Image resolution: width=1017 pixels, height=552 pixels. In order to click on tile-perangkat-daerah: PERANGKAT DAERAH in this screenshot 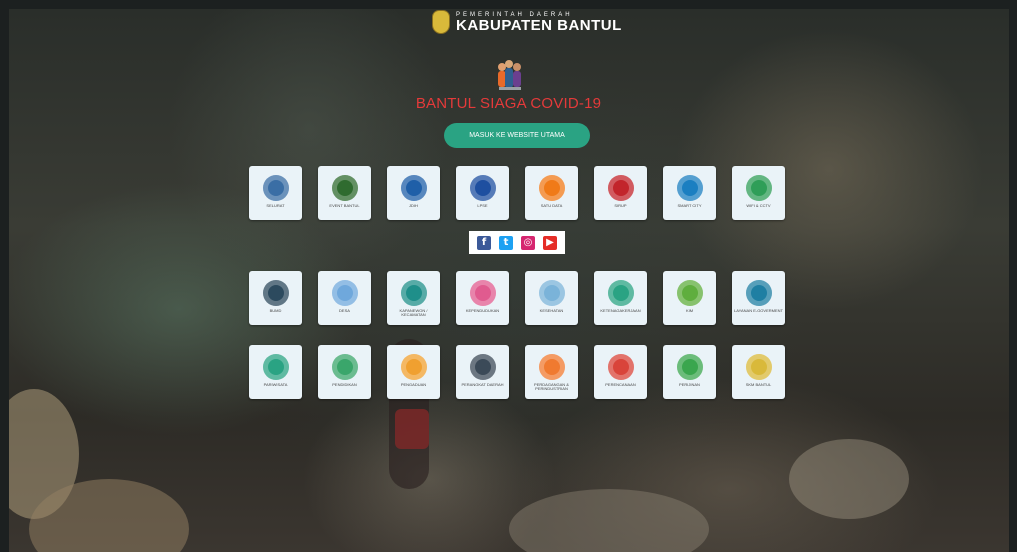, I will do `click(482, 372)`.